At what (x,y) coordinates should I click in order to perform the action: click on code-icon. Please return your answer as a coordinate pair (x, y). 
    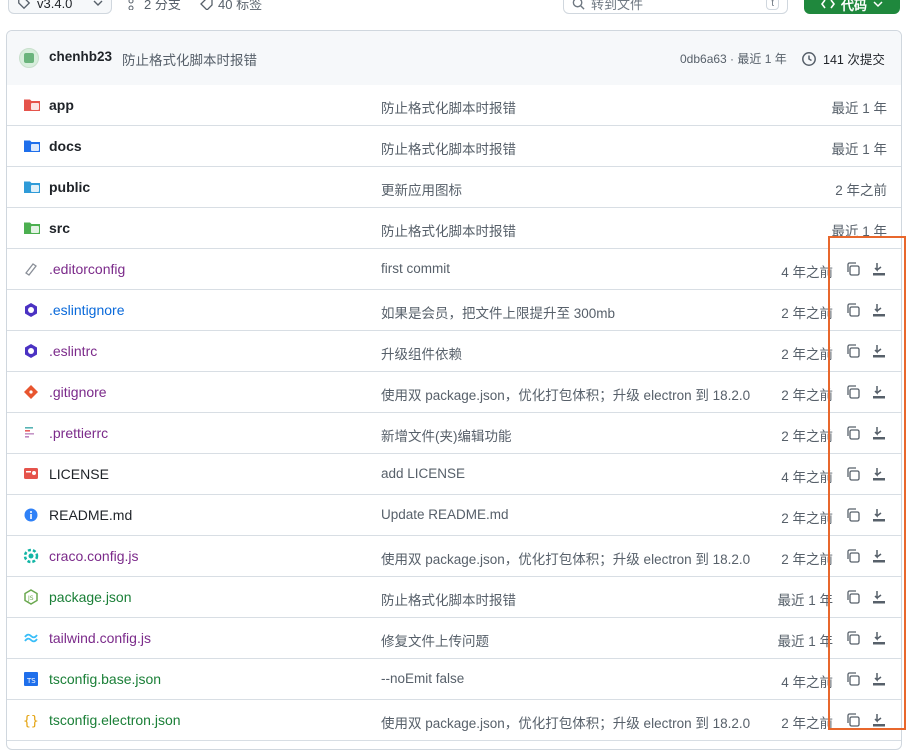
    Looking at the image, I should click on (827, 4).